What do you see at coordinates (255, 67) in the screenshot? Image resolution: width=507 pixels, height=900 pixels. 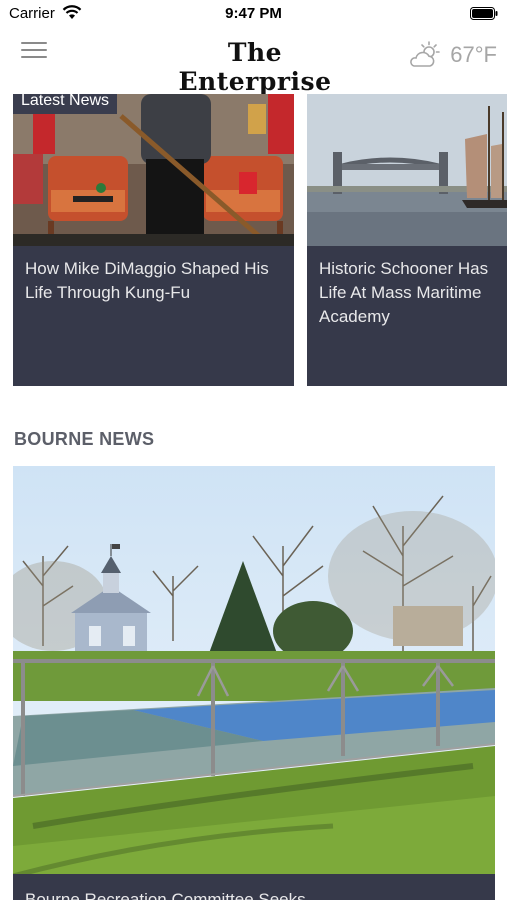 I see `masthead-logo: The Enterprise` at bounding box center [255, 67].